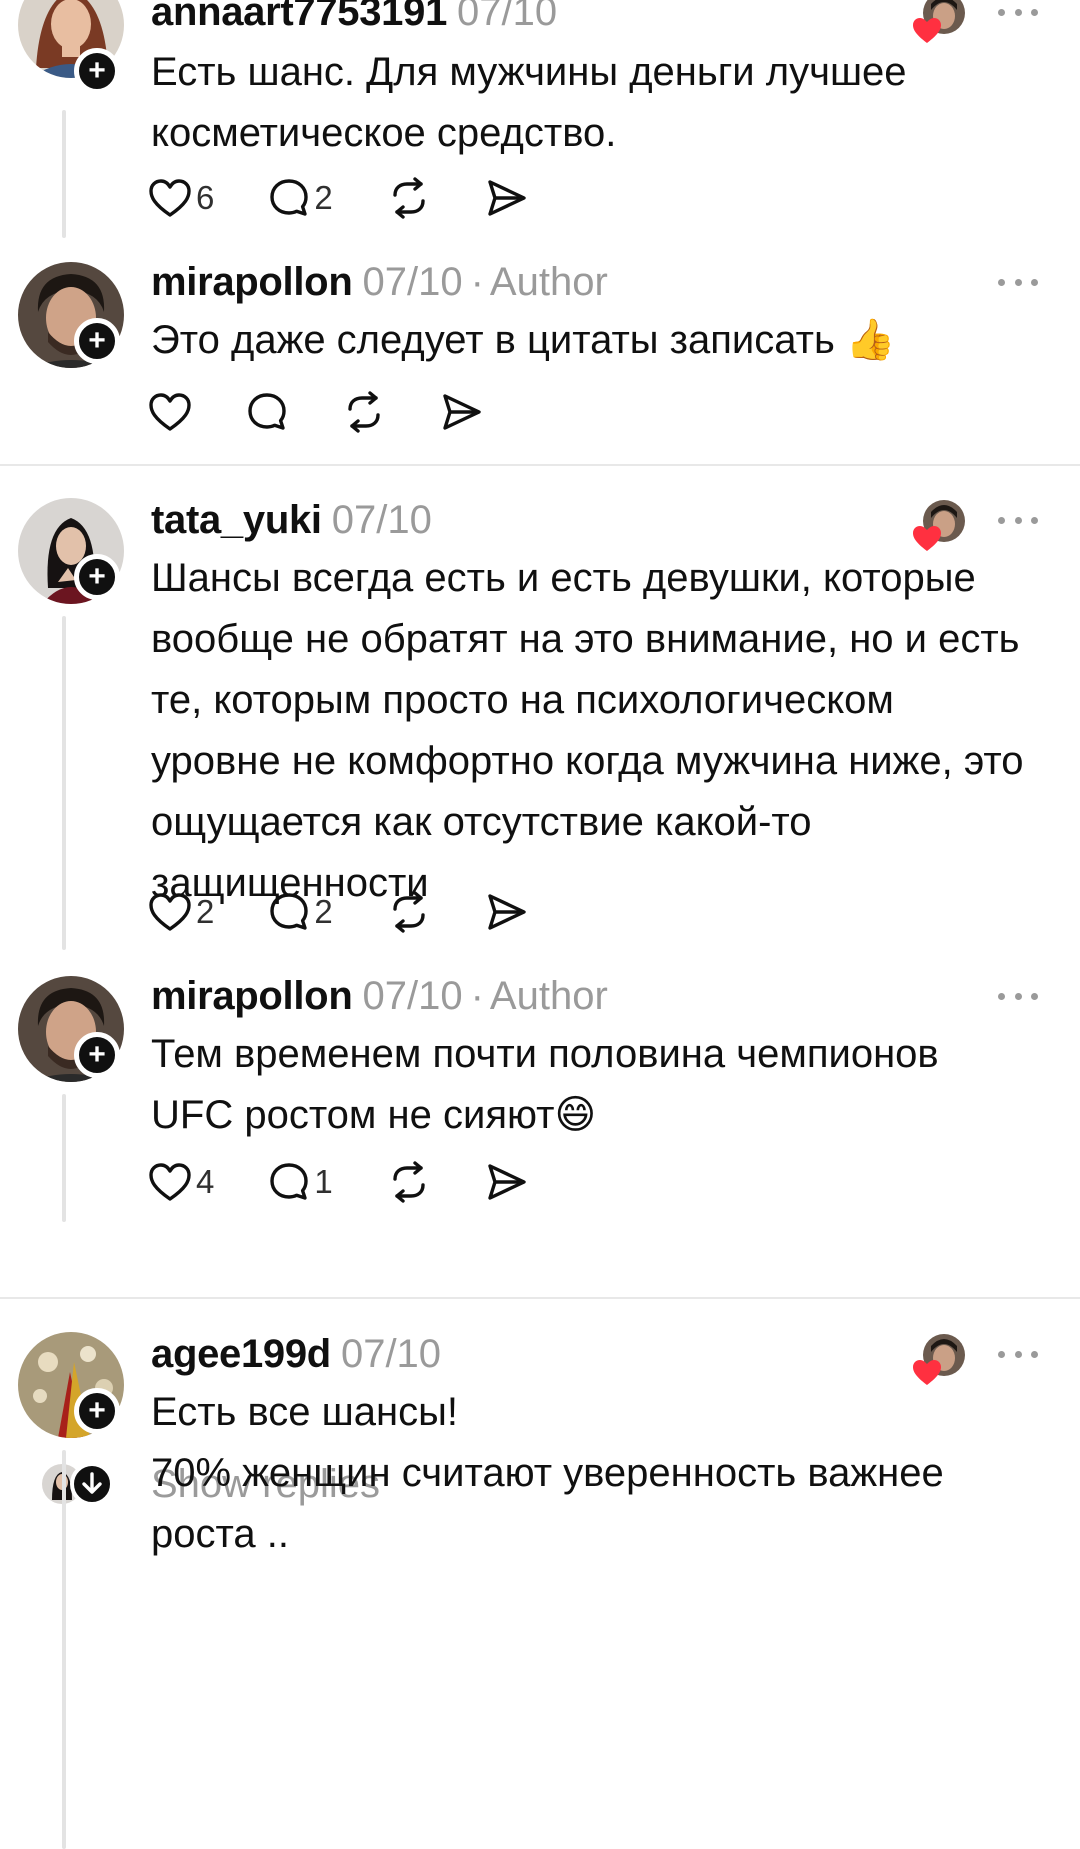 The width and height of the screenshot is (1080, 1849). I want to click on like-button: 4, so click(181, 1182).